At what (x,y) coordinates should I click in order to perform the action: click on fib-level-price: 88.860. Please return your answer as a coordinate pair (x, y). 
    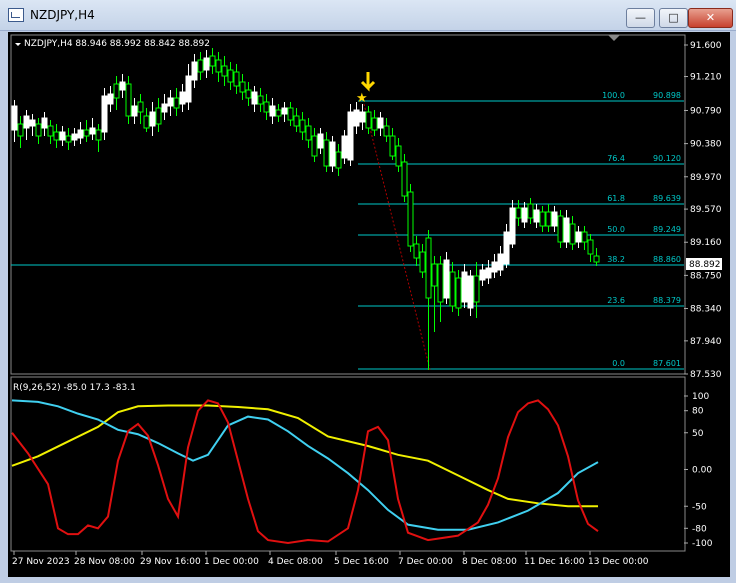
    Looking at the image, I should click on (667, 259).